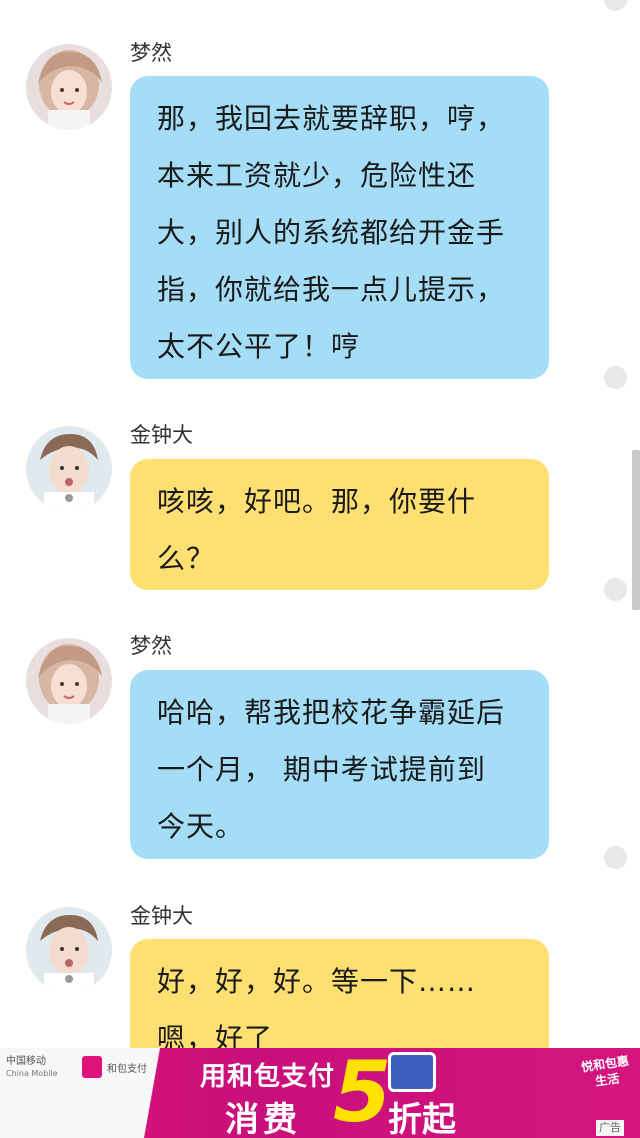 The width and height of the screenshot is (640, 1138). What do you see at coordinates (259, 346) in the screenshot?
I see `message-line: 太不公平了！哼` at bounding box center [259, 346].